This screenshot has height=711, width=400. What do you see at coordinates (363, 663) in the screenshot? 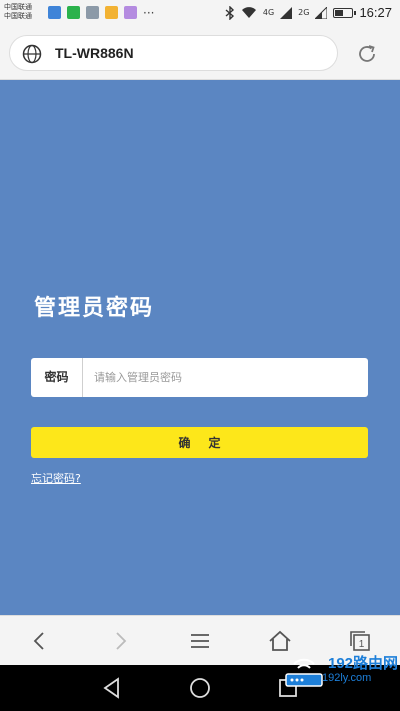
I see `watermark-title: 192路由网` at bounding box center [363, 663].